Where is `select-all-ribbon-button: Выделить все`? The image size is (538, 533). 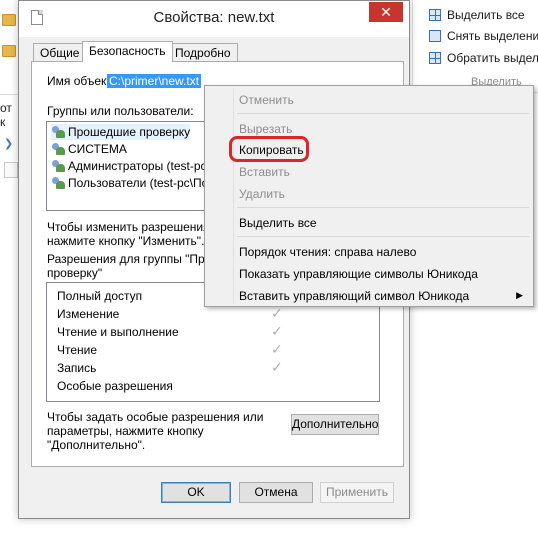 select-all-ribbon-button: Выделить все is located at coordinates (477, 15).